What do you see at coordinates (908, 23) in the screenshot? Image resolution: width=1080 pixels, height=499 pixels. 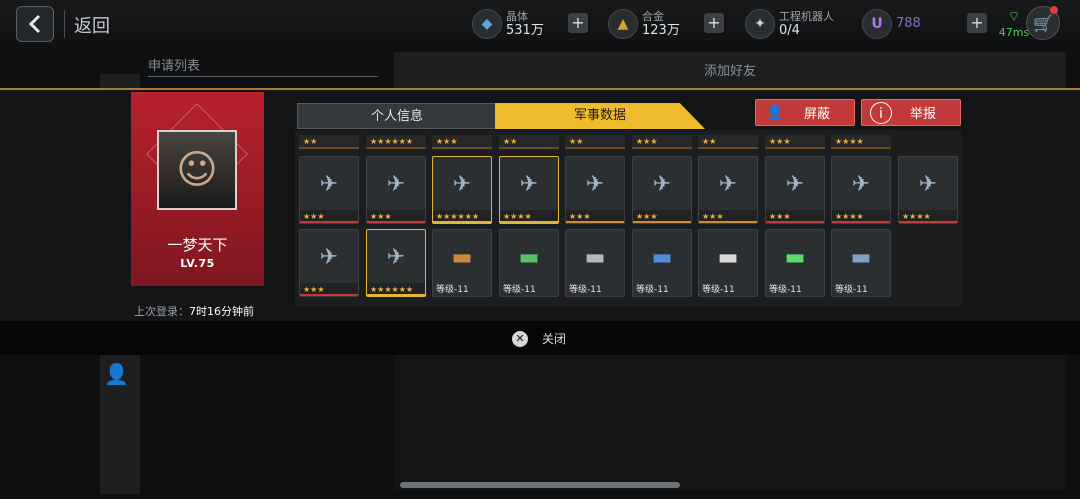 I see `premium-value: 788` at bounding box center [908, 23].